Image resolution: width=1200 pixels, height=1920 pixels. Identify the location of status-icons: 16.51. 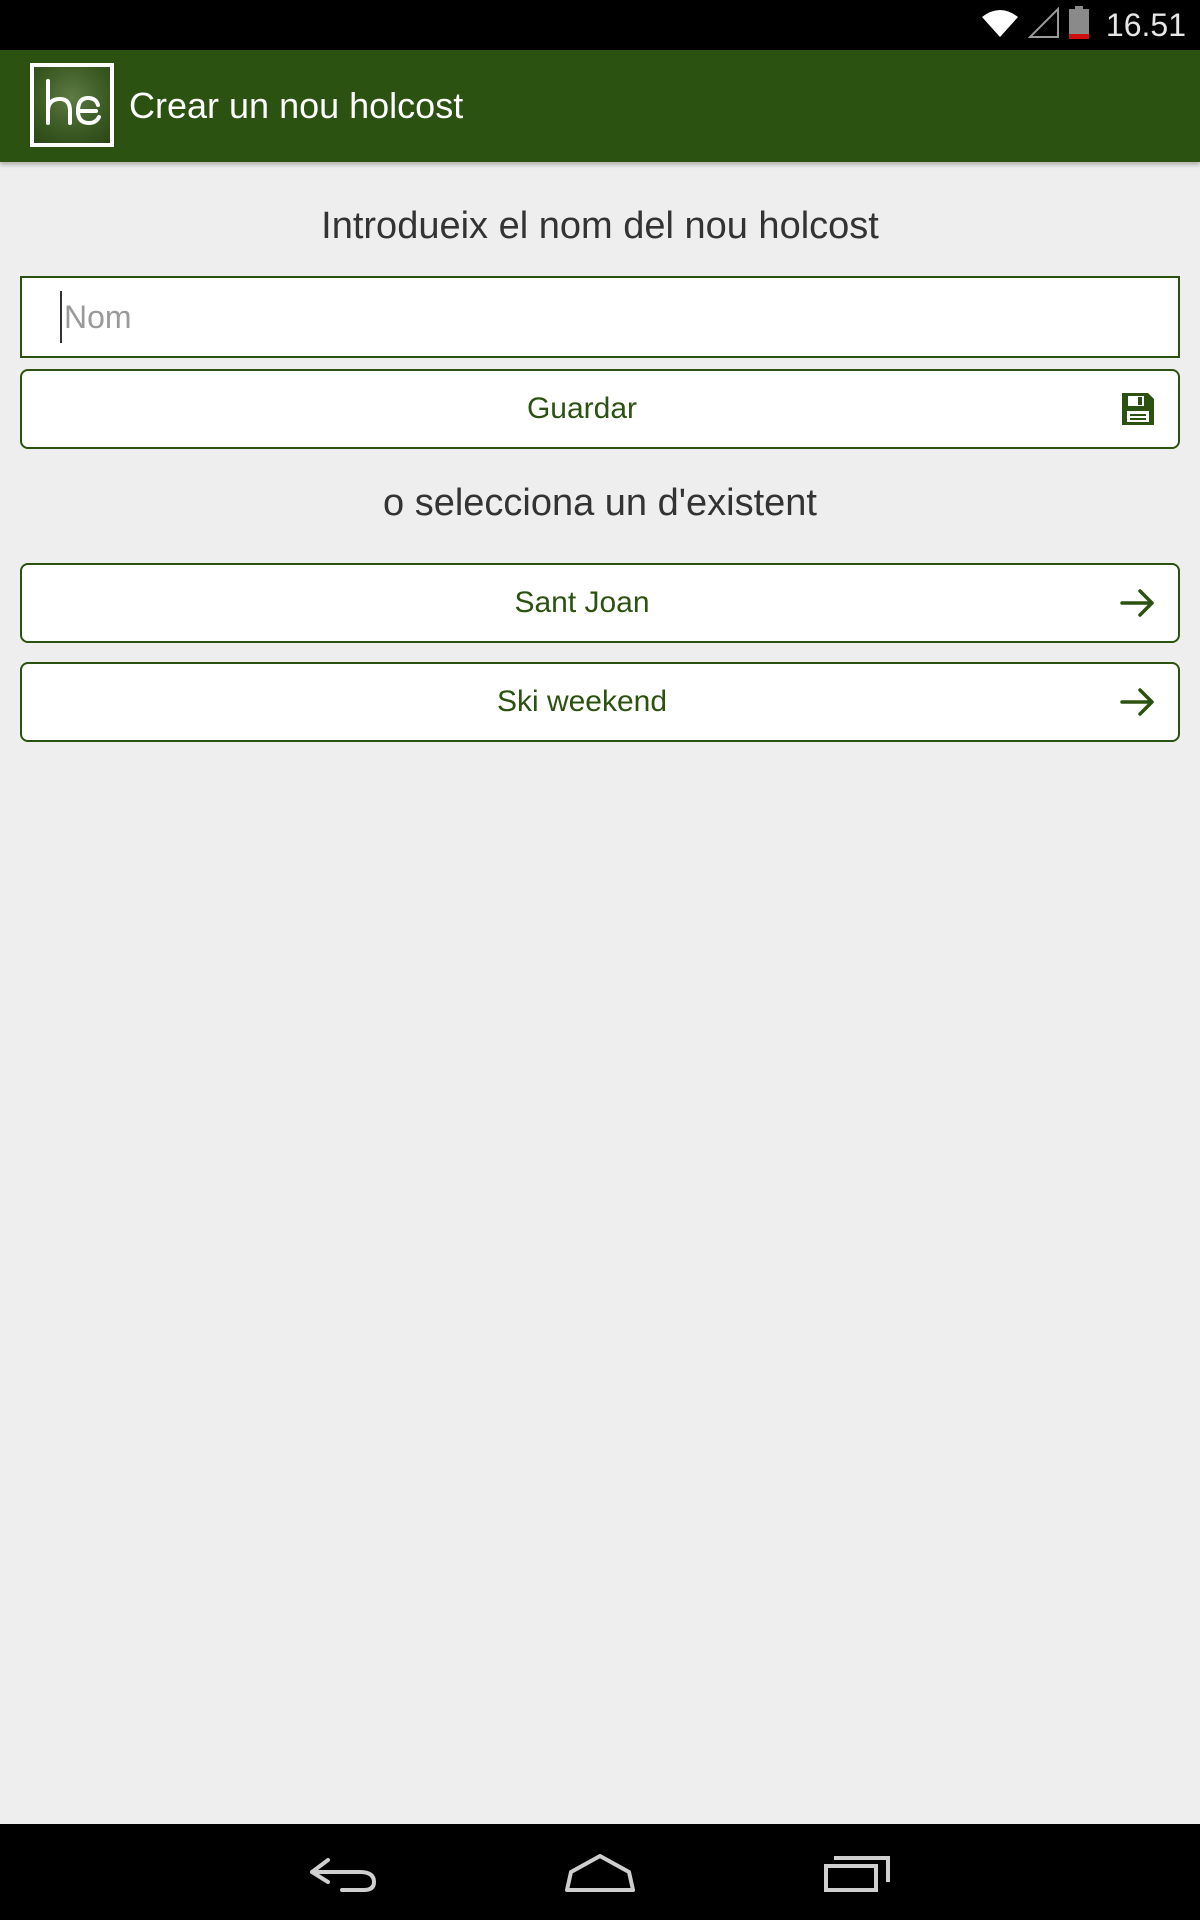
(1083, 25).